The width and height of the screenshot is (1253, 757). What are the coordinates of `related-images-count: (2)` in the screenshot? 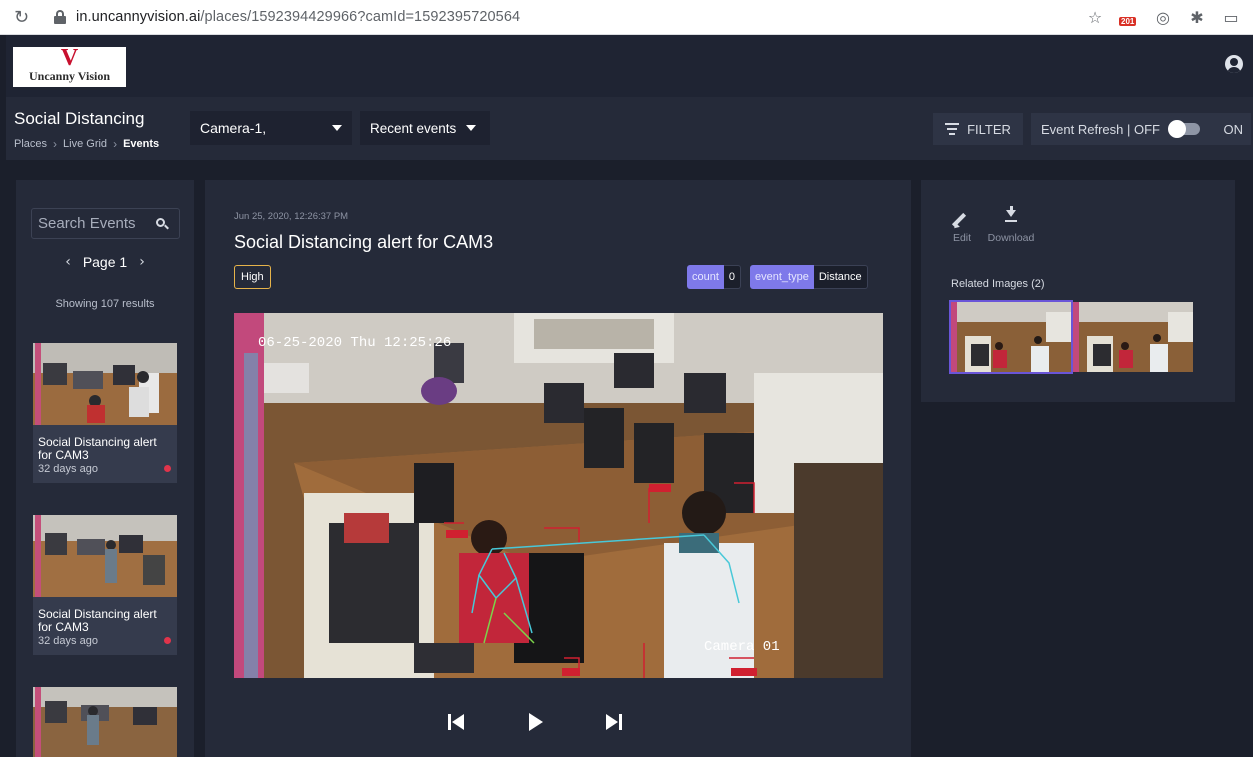 It's located at (1038, 284).